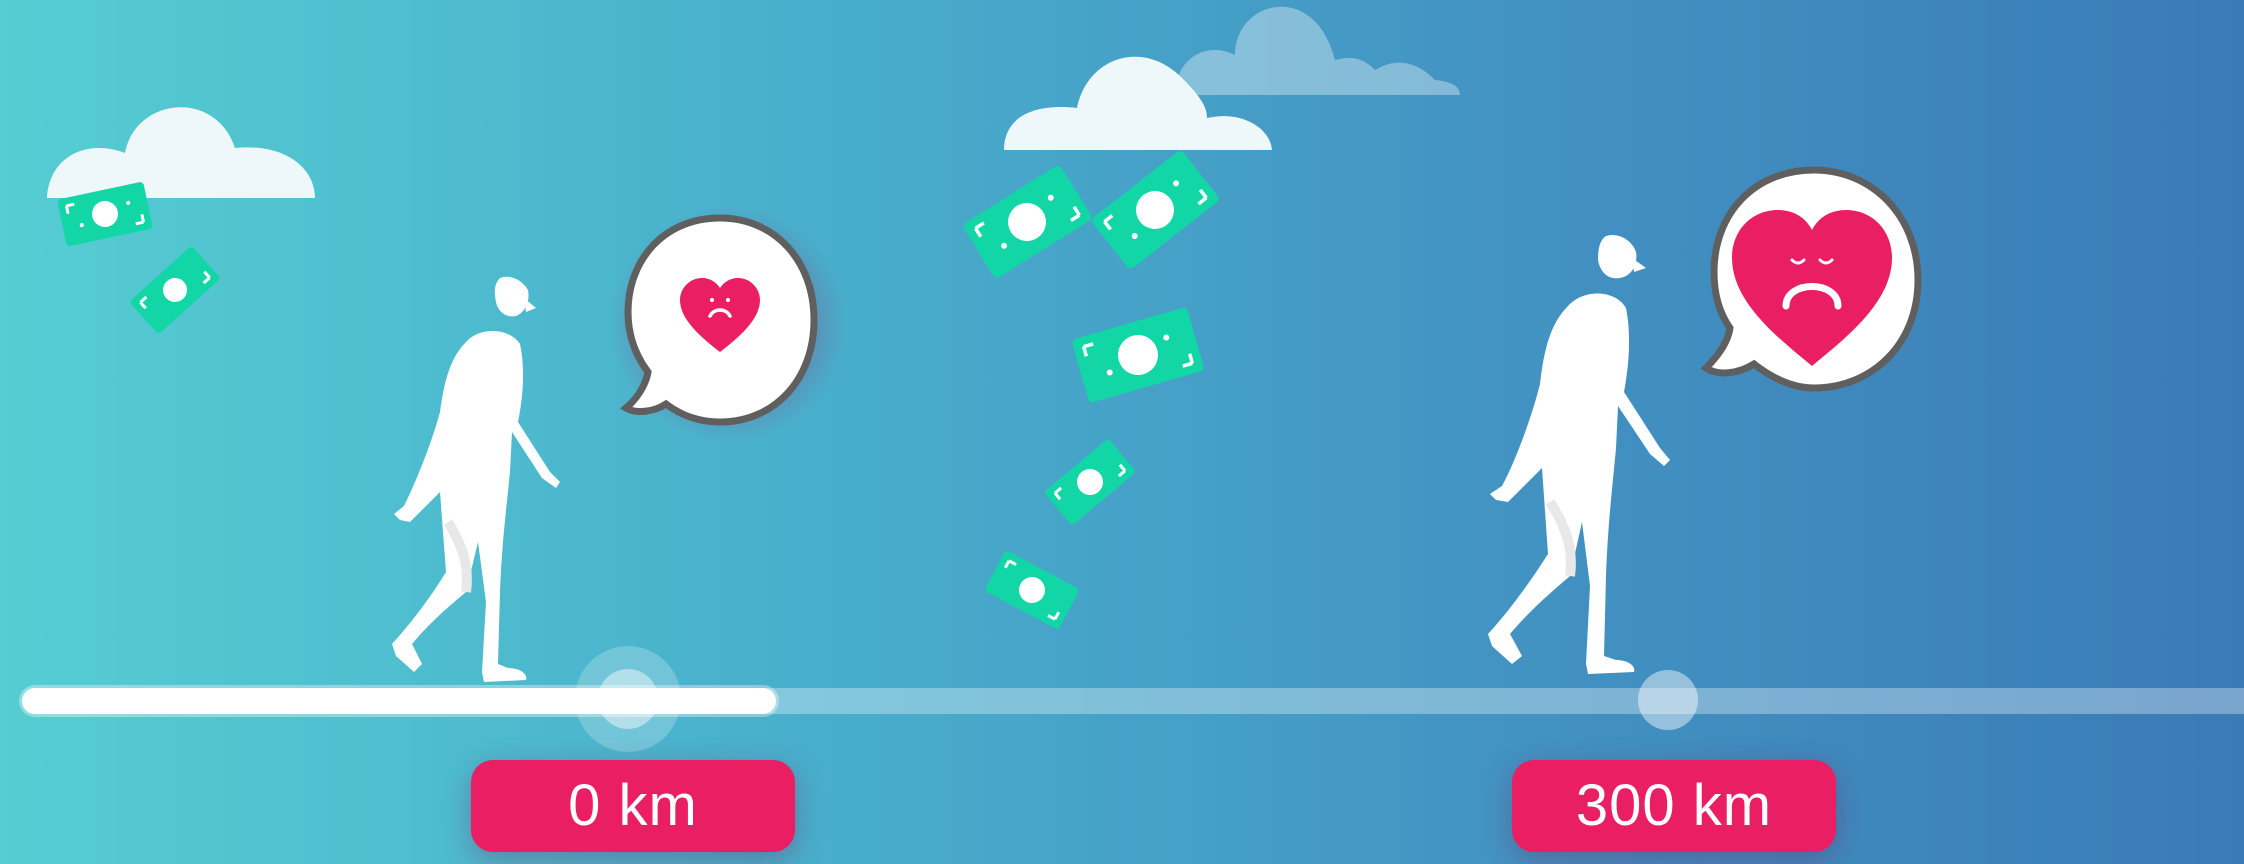 The image size is (2244, 864). I want to click on end-distance-label: 300 km, so click(1674, 806).